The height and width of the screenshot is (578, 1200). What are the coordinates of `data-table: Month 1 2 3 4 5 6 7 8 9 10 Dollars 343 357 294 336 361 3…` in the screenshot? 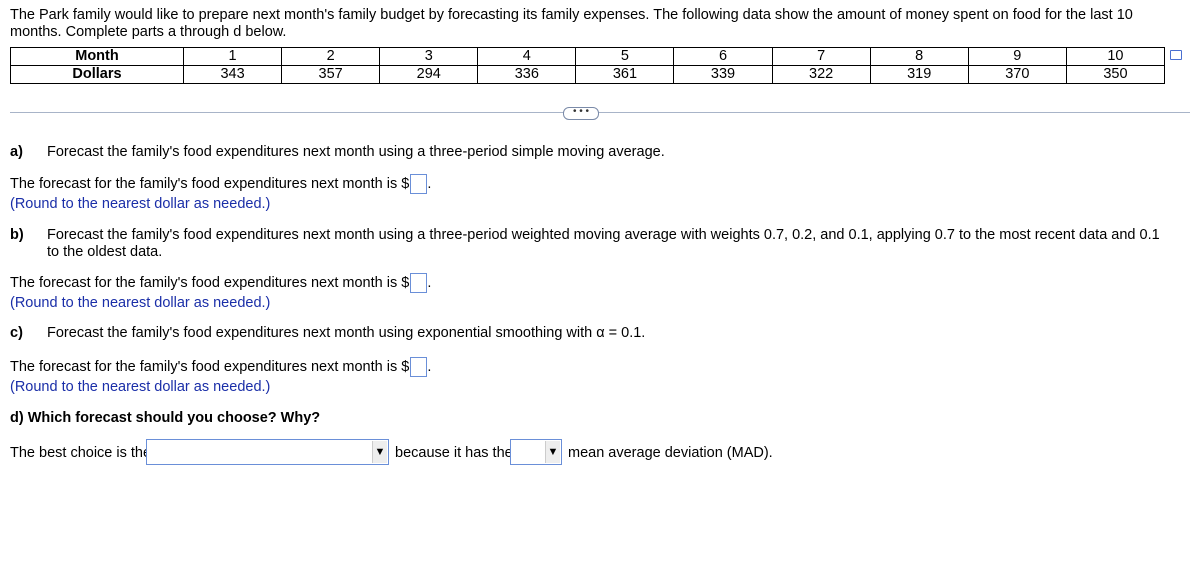 It's located at (588, 65).